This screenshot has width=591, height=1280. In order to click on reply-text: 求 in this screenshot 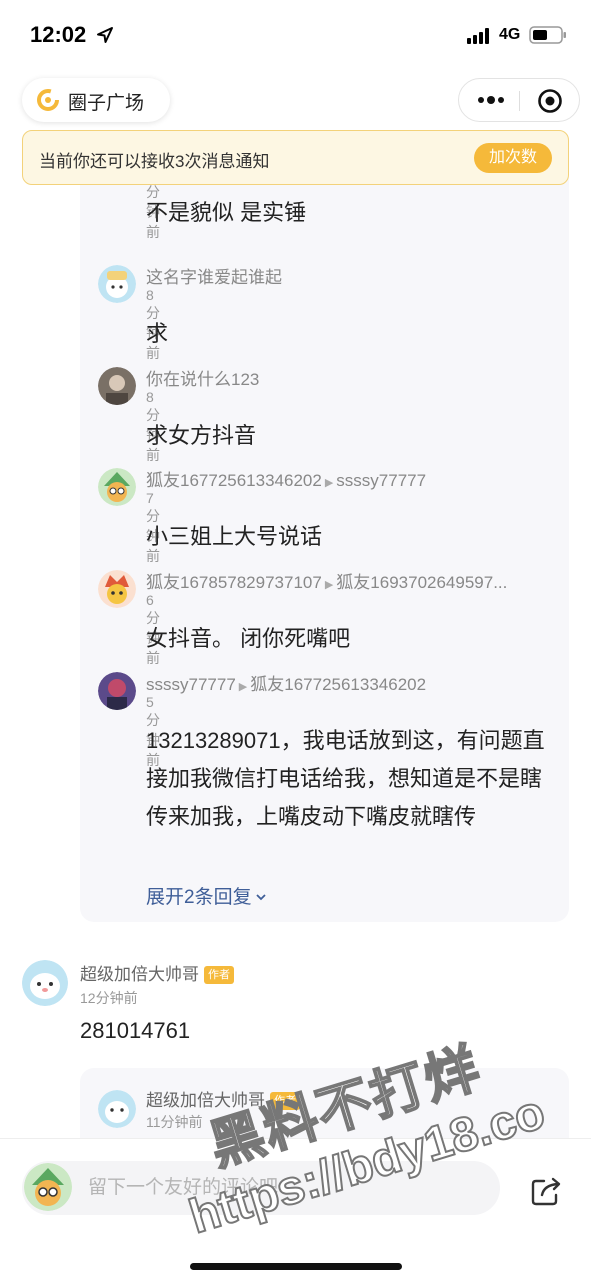, I will do `click(157, 333)`.